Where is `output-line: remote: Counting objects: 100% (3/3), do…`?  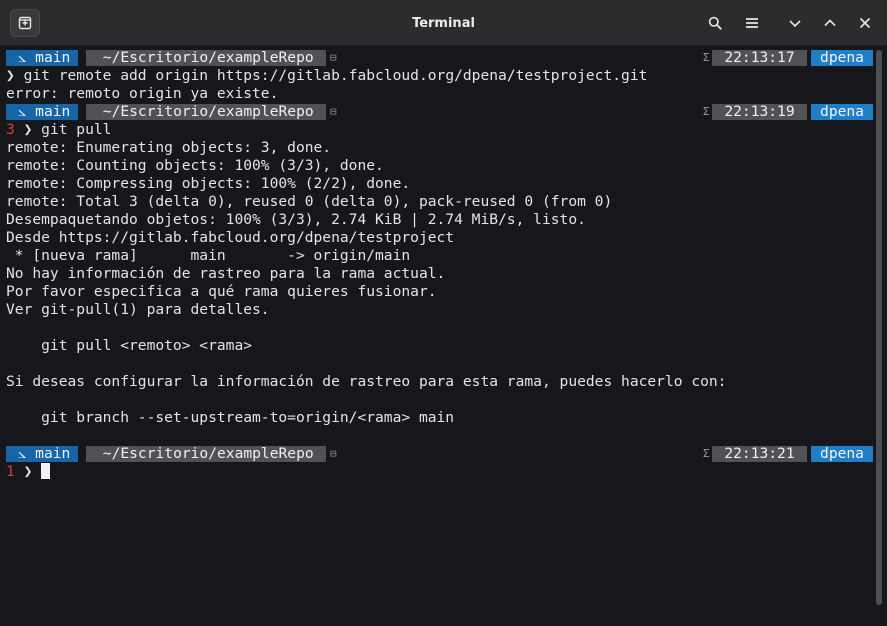 output-line: remote: Counting objects: 100% (3/3), do… is located at coordinates (195, 165).